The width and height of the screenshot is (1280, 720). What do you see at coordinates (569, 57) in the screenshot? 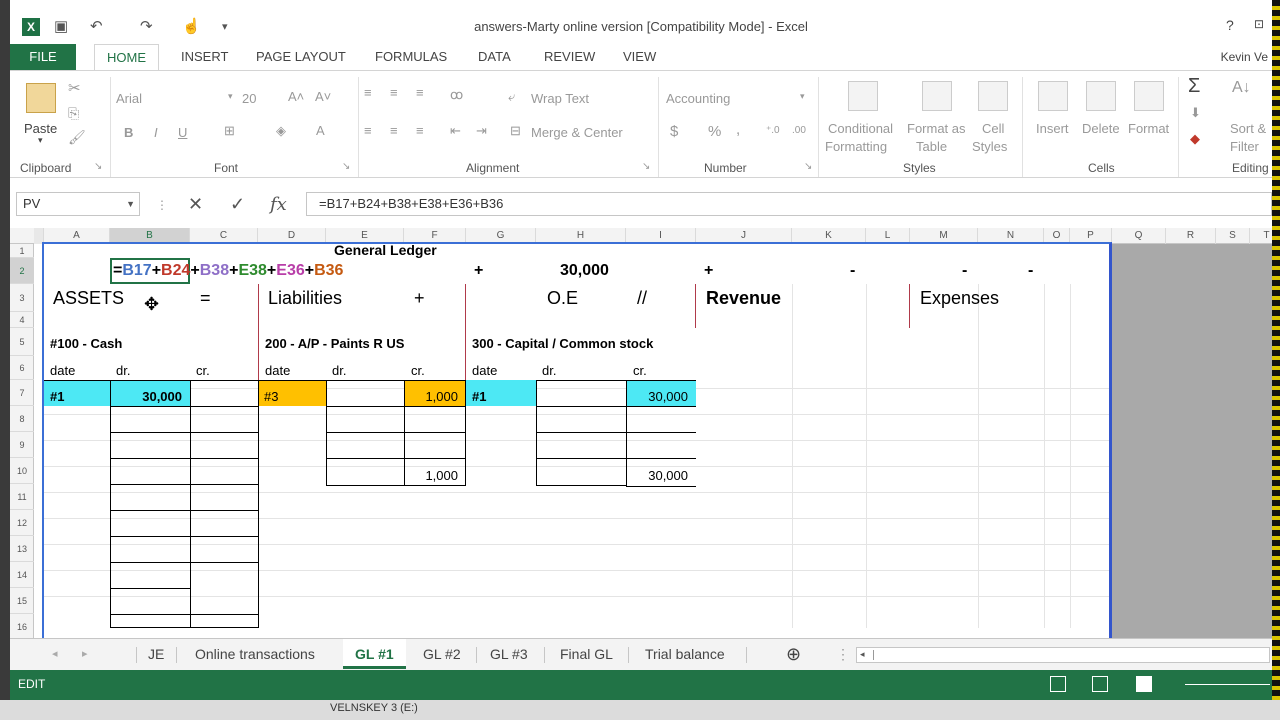
I see `tab-review: REVIEW` at bounding box center [569, 57].